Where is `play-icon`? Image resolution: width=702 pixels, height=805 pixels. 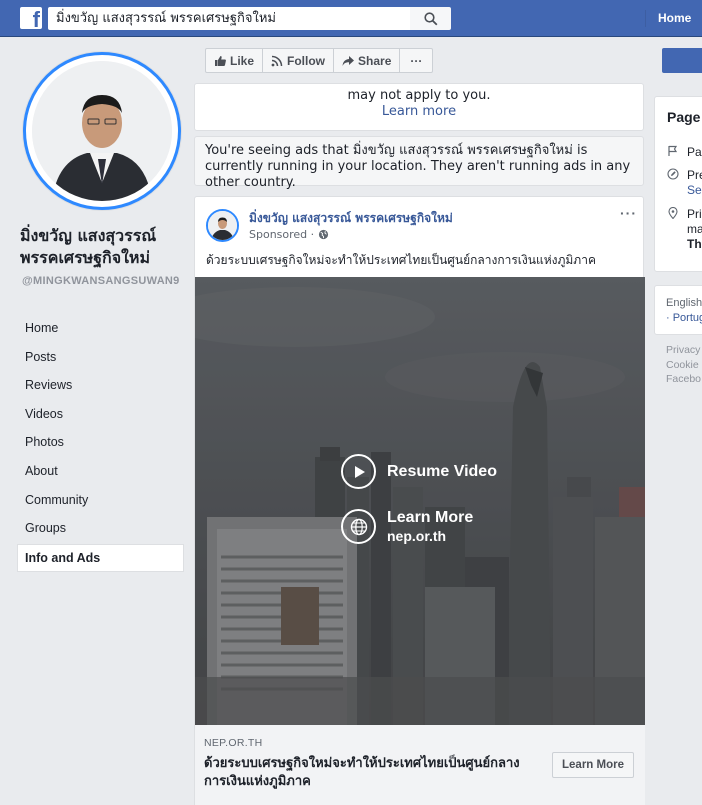
play-icon is located at coordinates (358, 471).